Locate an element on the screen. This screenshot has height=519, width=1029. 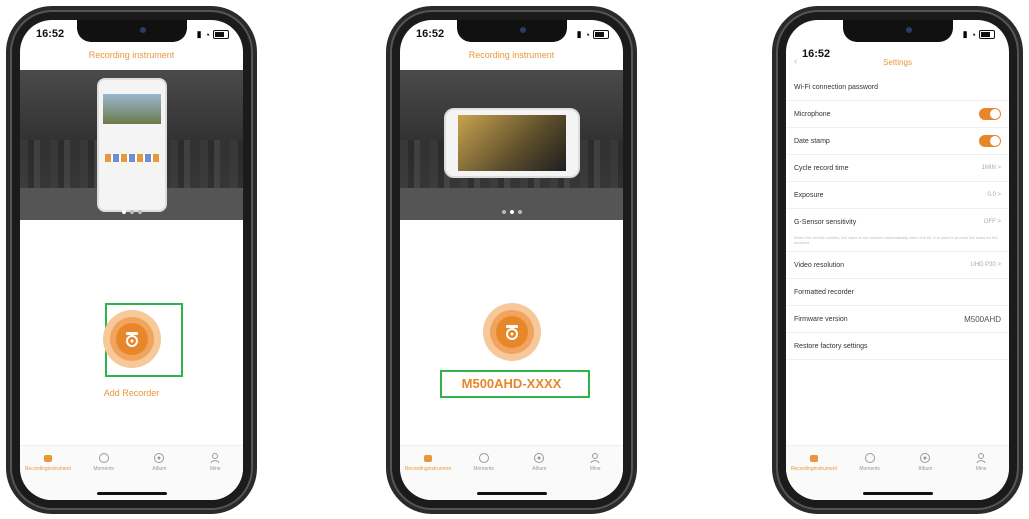
setting-video-resolution: Video resolution UHD P30 > is located at coordinates (897, 265).